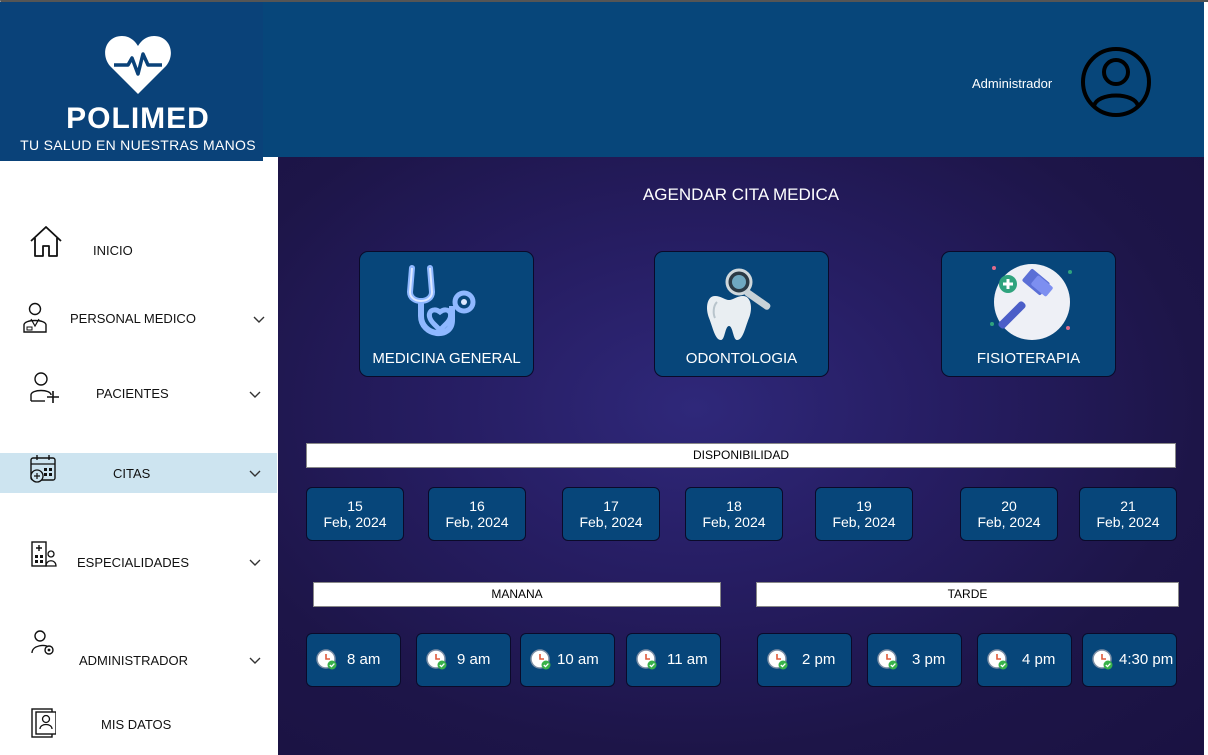 This screenshot has height=755, width=1208. I want to click on sidebar-item-label: PACIENTES, so click(132, 393).